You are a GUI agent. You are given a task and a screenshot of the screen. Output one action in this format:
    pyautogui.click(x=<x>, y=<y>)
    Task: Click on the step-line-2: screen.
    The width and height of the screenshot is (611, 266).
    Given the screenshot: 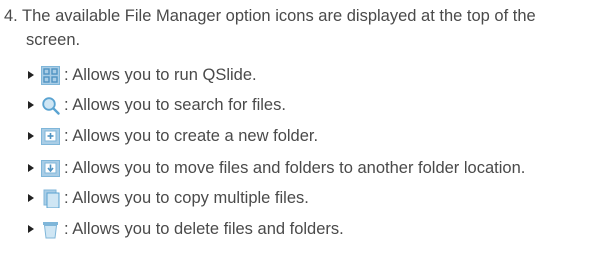 What is the action you would take?
    pyautogui.click(x=53, y=40)
    